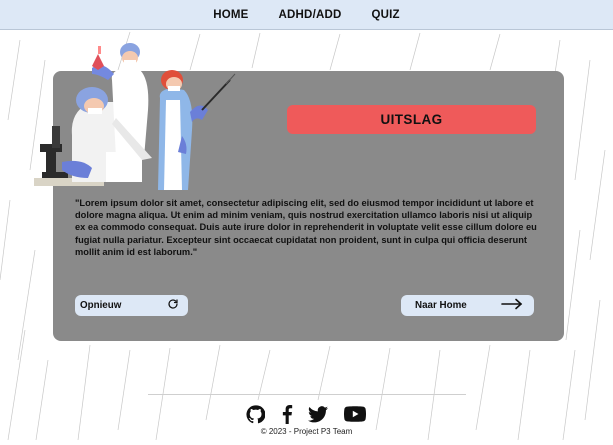 The height and width of the screenshot is (445, 613). What do you see at coordinates (306, 414) in the screenshot?
I see `social-links` at bounding box center [306, 414].